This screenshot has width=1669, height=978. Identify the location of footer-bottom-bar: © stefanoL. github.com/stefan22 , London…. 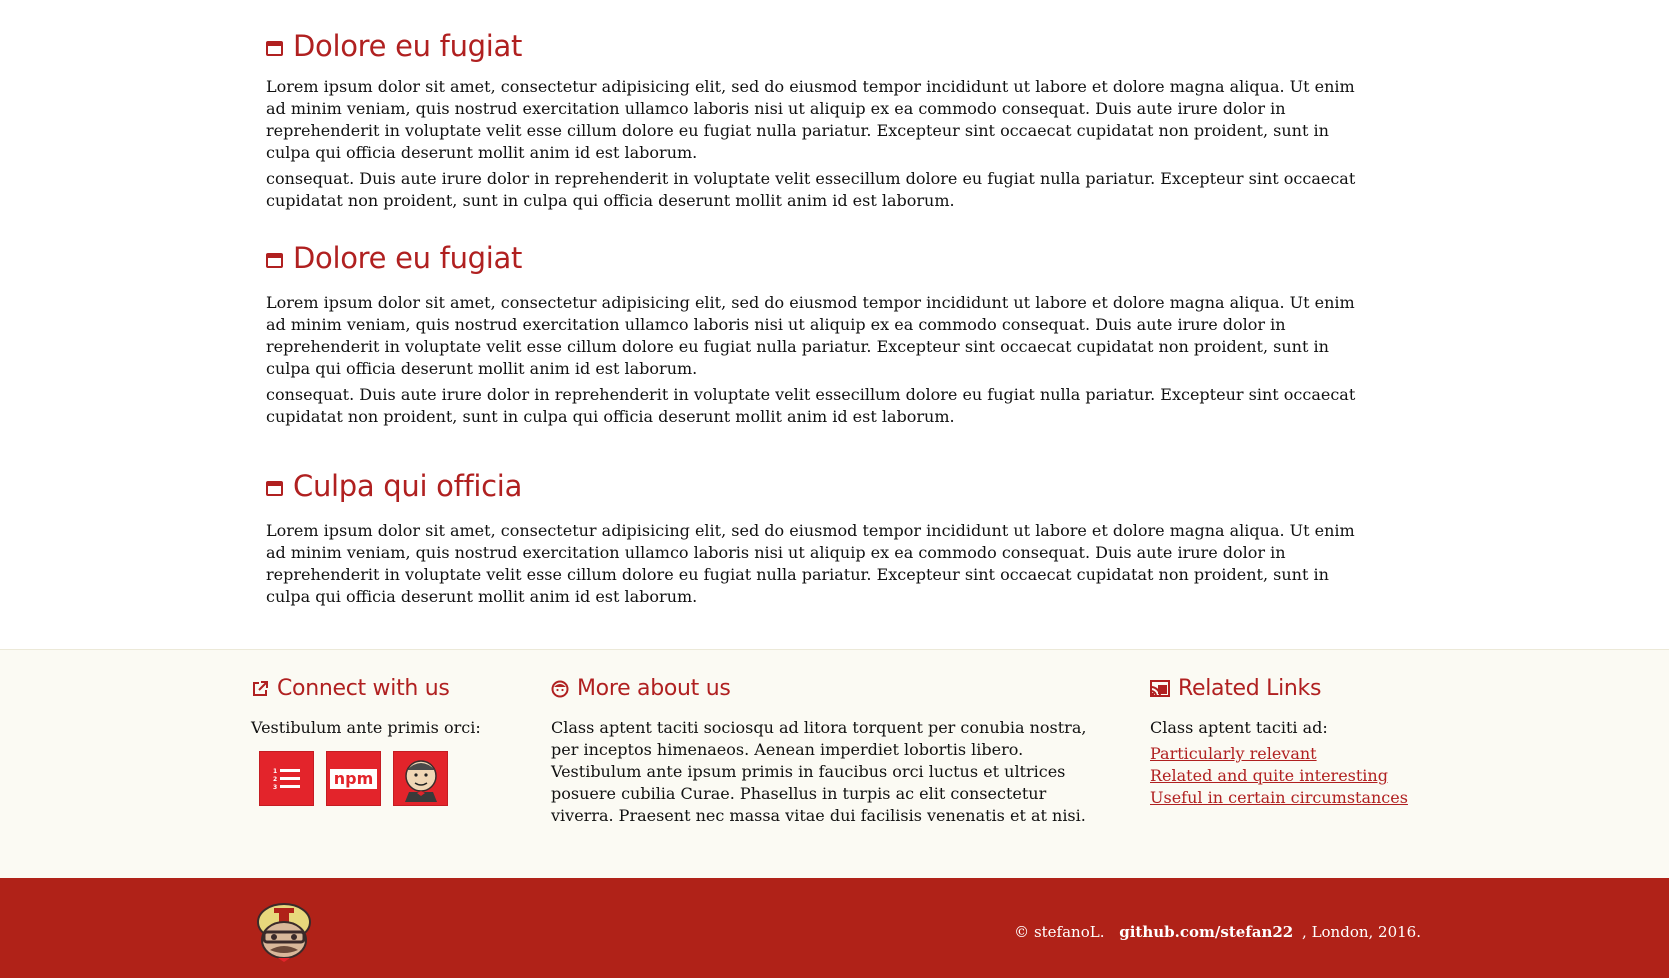
(834, 928).